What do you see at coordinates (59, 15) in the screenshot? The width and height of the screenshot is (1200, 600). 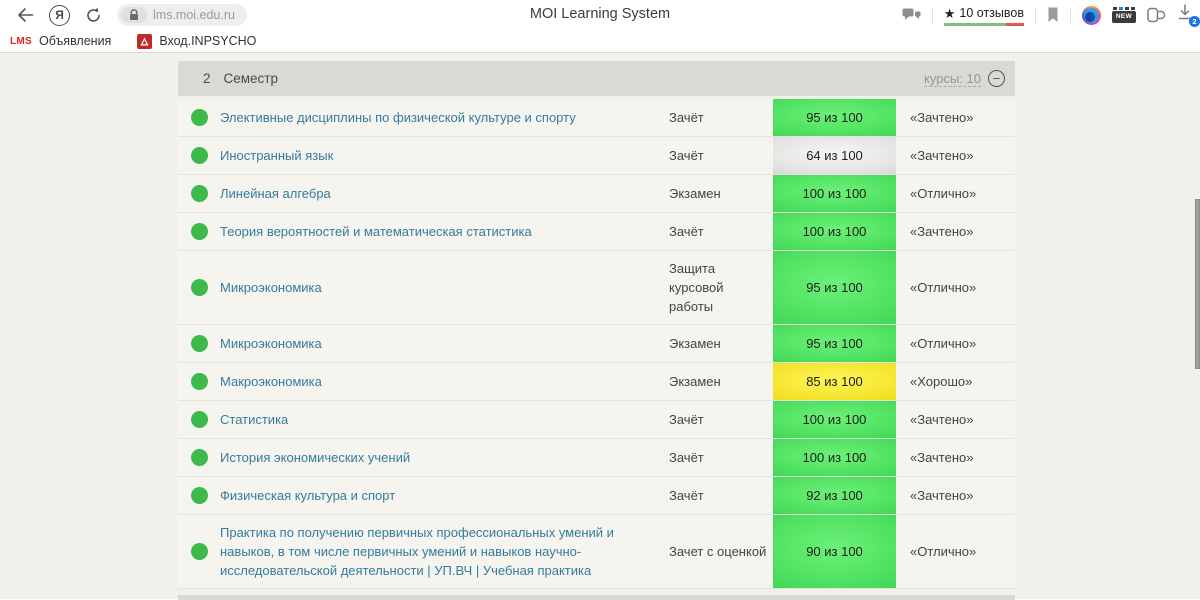 I see `yandex-logo-button: Я` at bounding box center [59, 15].